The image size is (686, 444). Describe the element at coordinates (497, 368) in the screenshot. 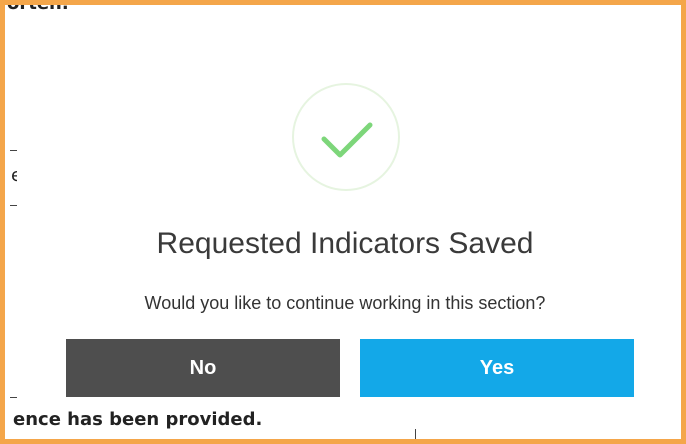

I see `yes-button: Yes` at that location.